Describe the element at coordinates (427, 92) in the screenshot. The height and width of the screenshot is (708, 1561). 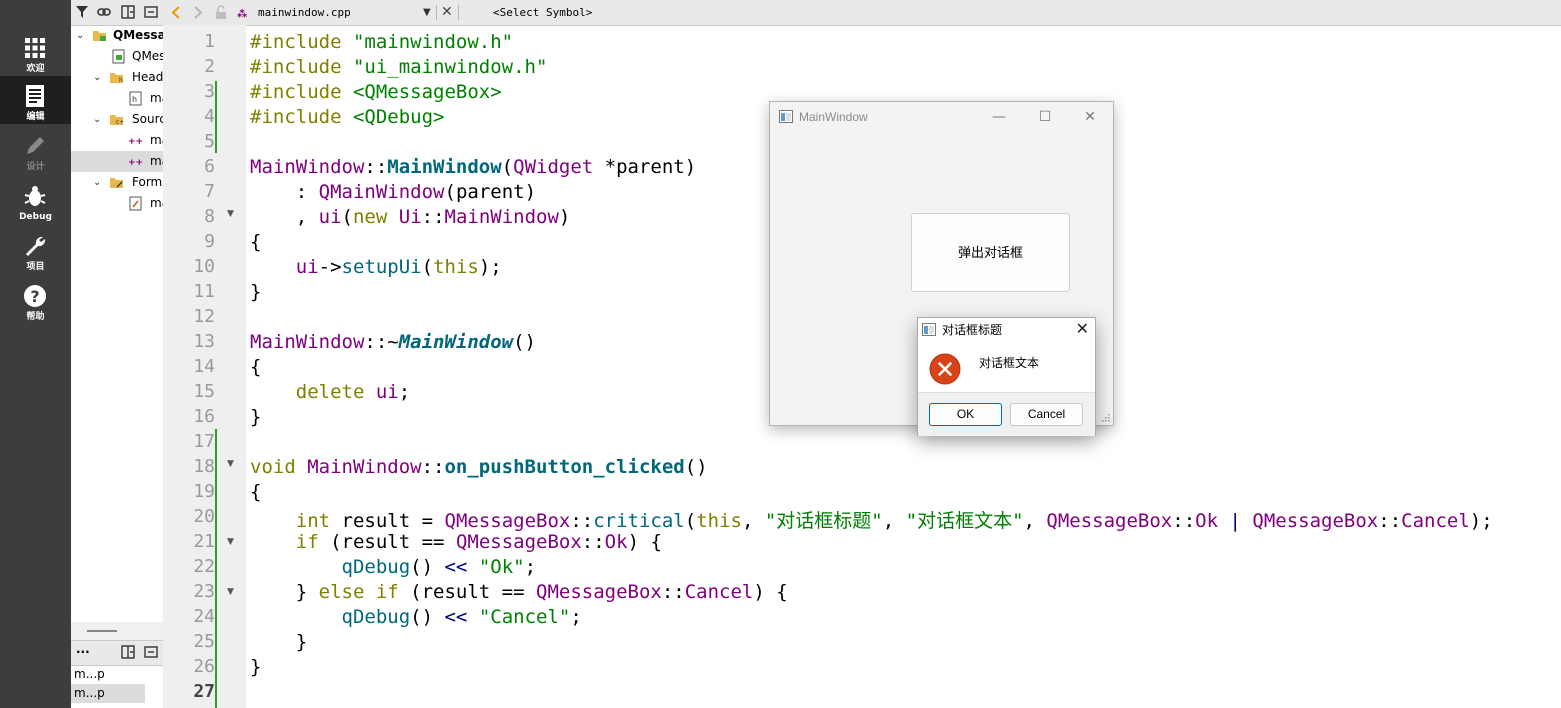
I see `code-token: <QMessageBox>` at that location.